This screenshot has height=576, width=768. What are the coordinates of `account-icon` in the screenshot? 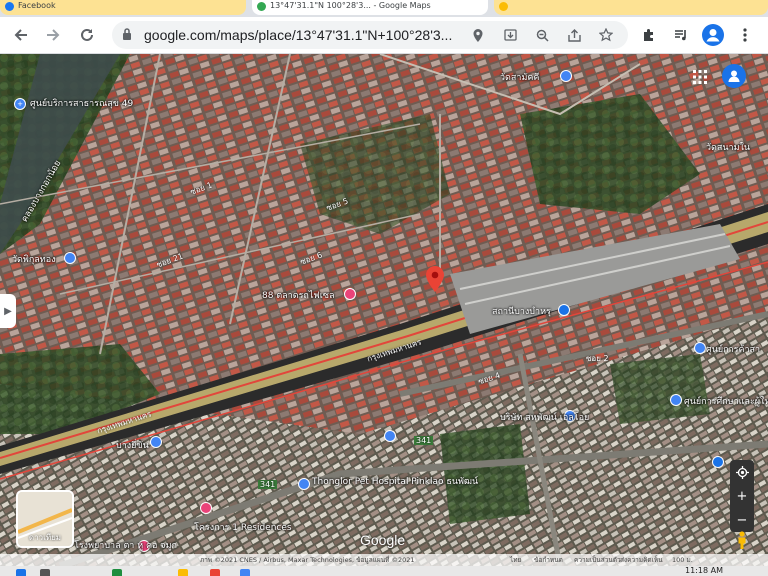 It's located at (734, 76).